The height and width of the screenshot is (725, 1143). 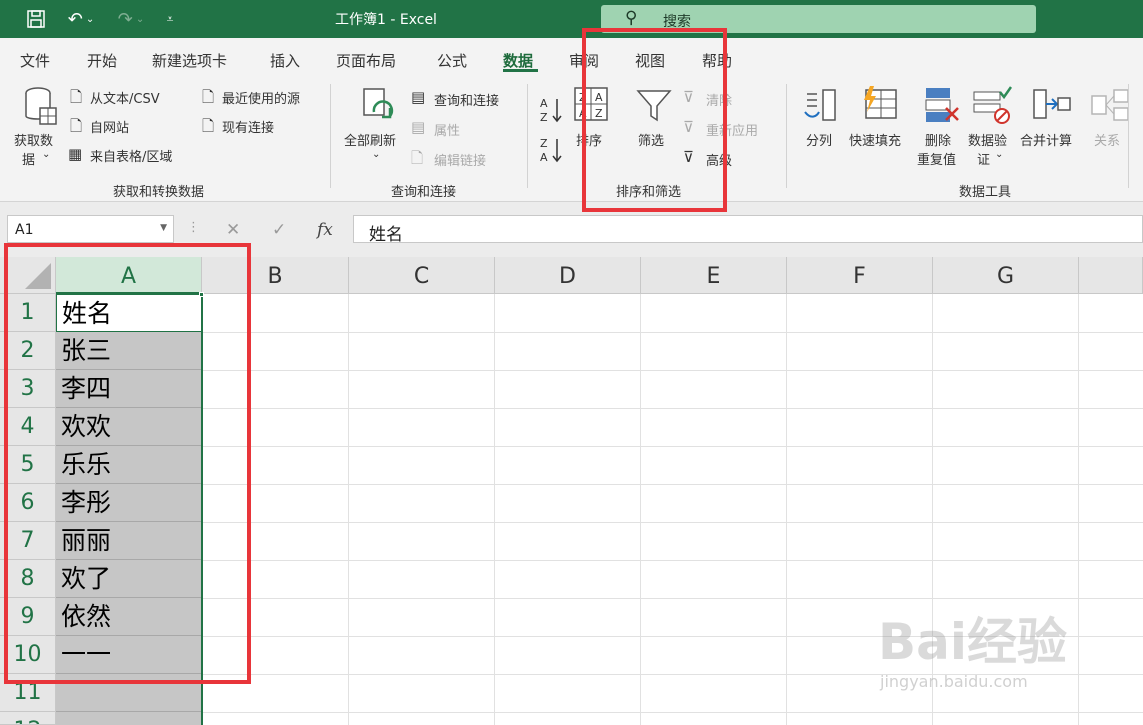 What do you see at coordinates (1111, 275) in the screenshot?
I see `column-header-h` at bounding box center [1111, 275].